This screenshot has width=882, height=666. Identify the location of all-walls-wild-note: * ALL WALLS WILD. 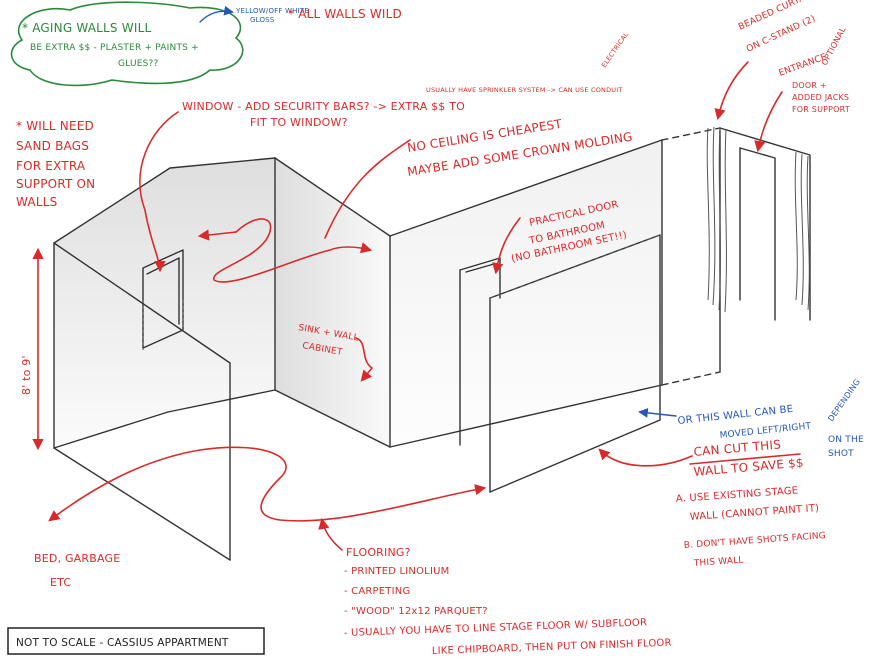
(345, 14).